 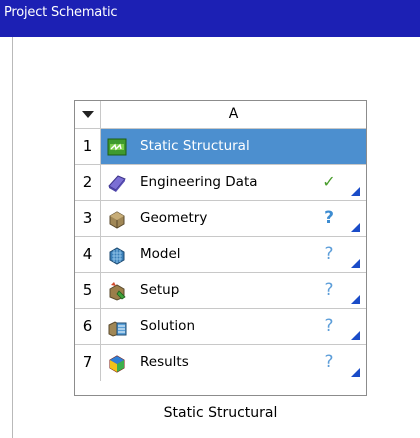 What do you see at coordinates (220, 413) in the screenshot?
I see `system-caption: Static Structural` at bounding box center [220, 413].